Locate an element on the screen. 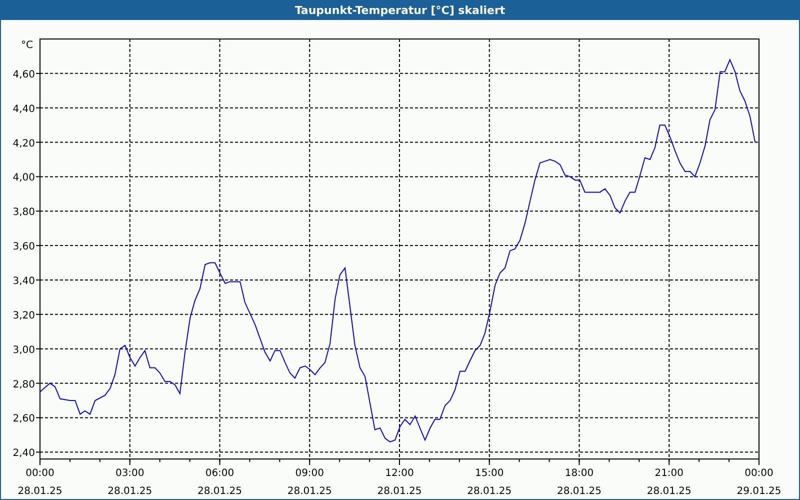  y-tick-label: 3,40 is located at coordinates (23, 281).